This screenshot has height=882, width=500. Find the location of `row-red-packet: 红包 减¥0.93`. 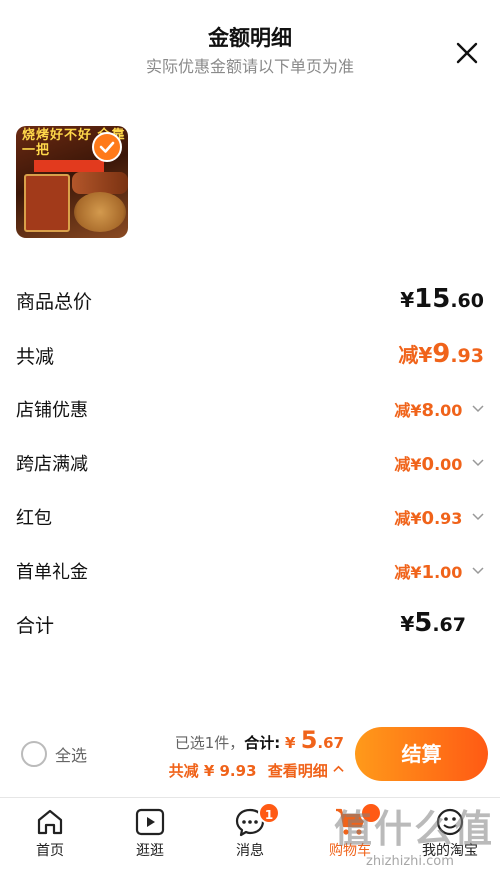

row-red-packet: 红包 减¥0.93 is located at coordinates (250, 517).